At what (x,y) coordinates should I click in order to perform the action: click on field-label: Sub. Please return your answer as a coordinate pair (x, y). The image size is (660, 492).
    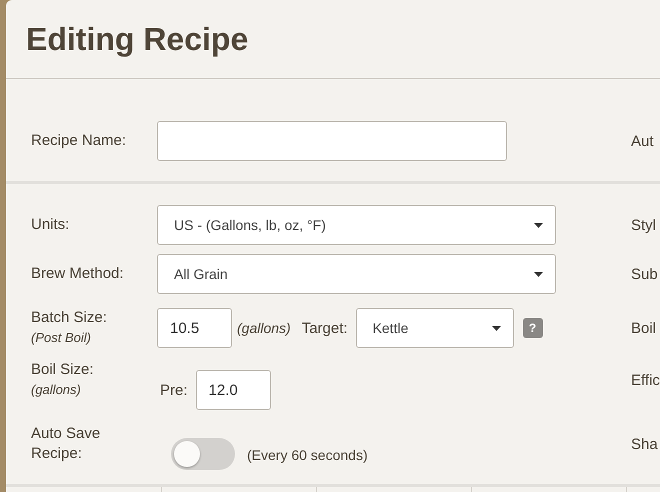
    Looking at the image, I should click on (644, 274).